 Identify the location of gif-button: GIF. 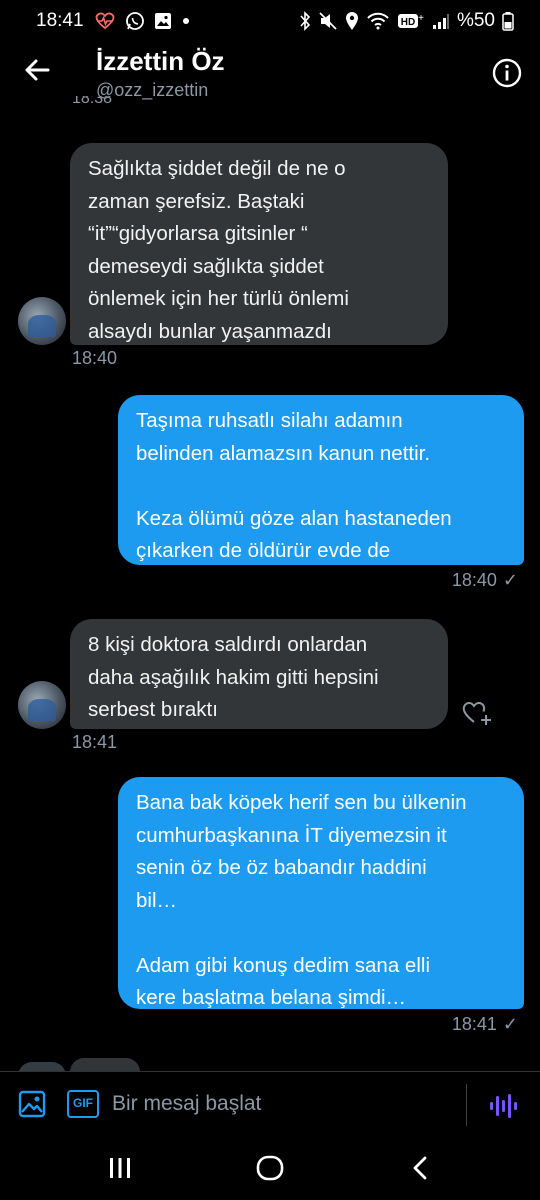
(83, 1104).